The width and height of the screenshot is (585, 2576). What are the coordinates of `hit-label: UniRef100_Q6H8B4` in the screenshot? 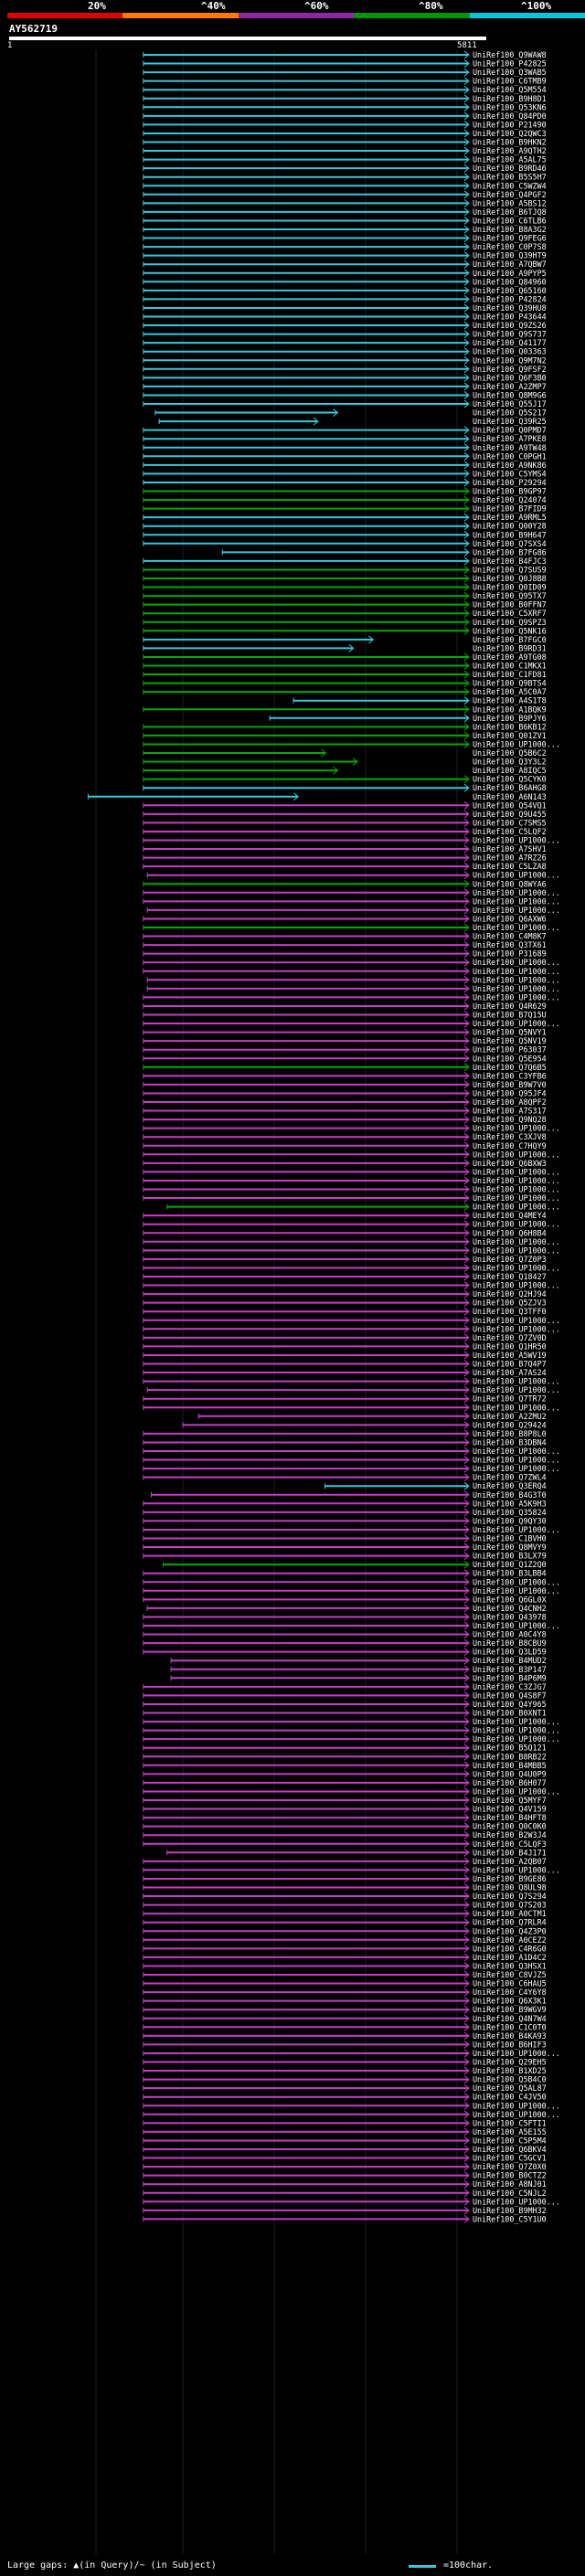 It's located at (510, 1232).